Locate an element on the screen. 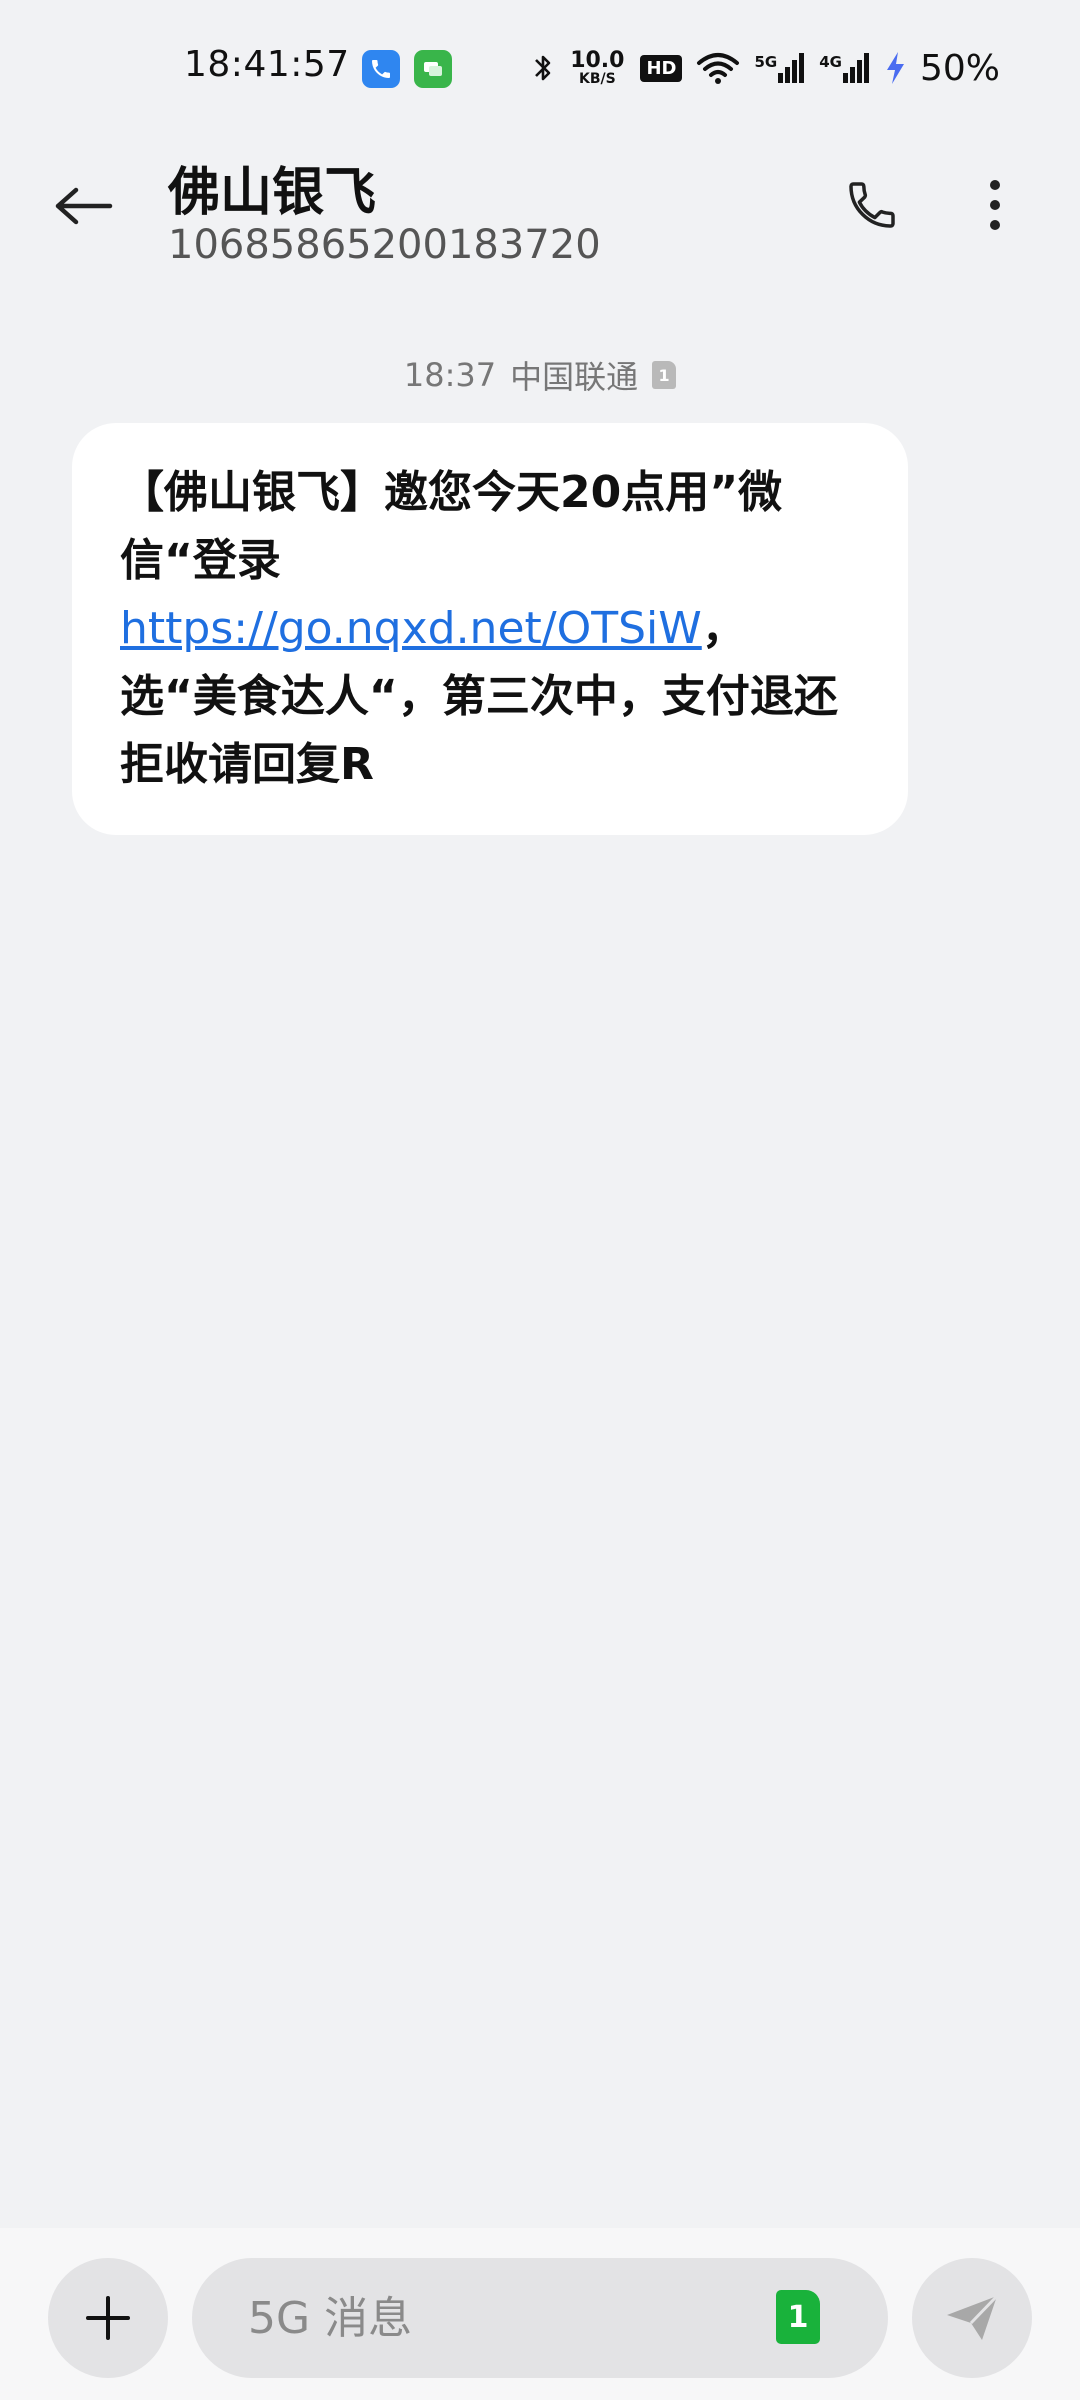 This screenshot has height=2400, width=1080. message-text-part1: 【佛山银飞】邀您今天20点用”微信“登录 is located at coordinates (451, 526).